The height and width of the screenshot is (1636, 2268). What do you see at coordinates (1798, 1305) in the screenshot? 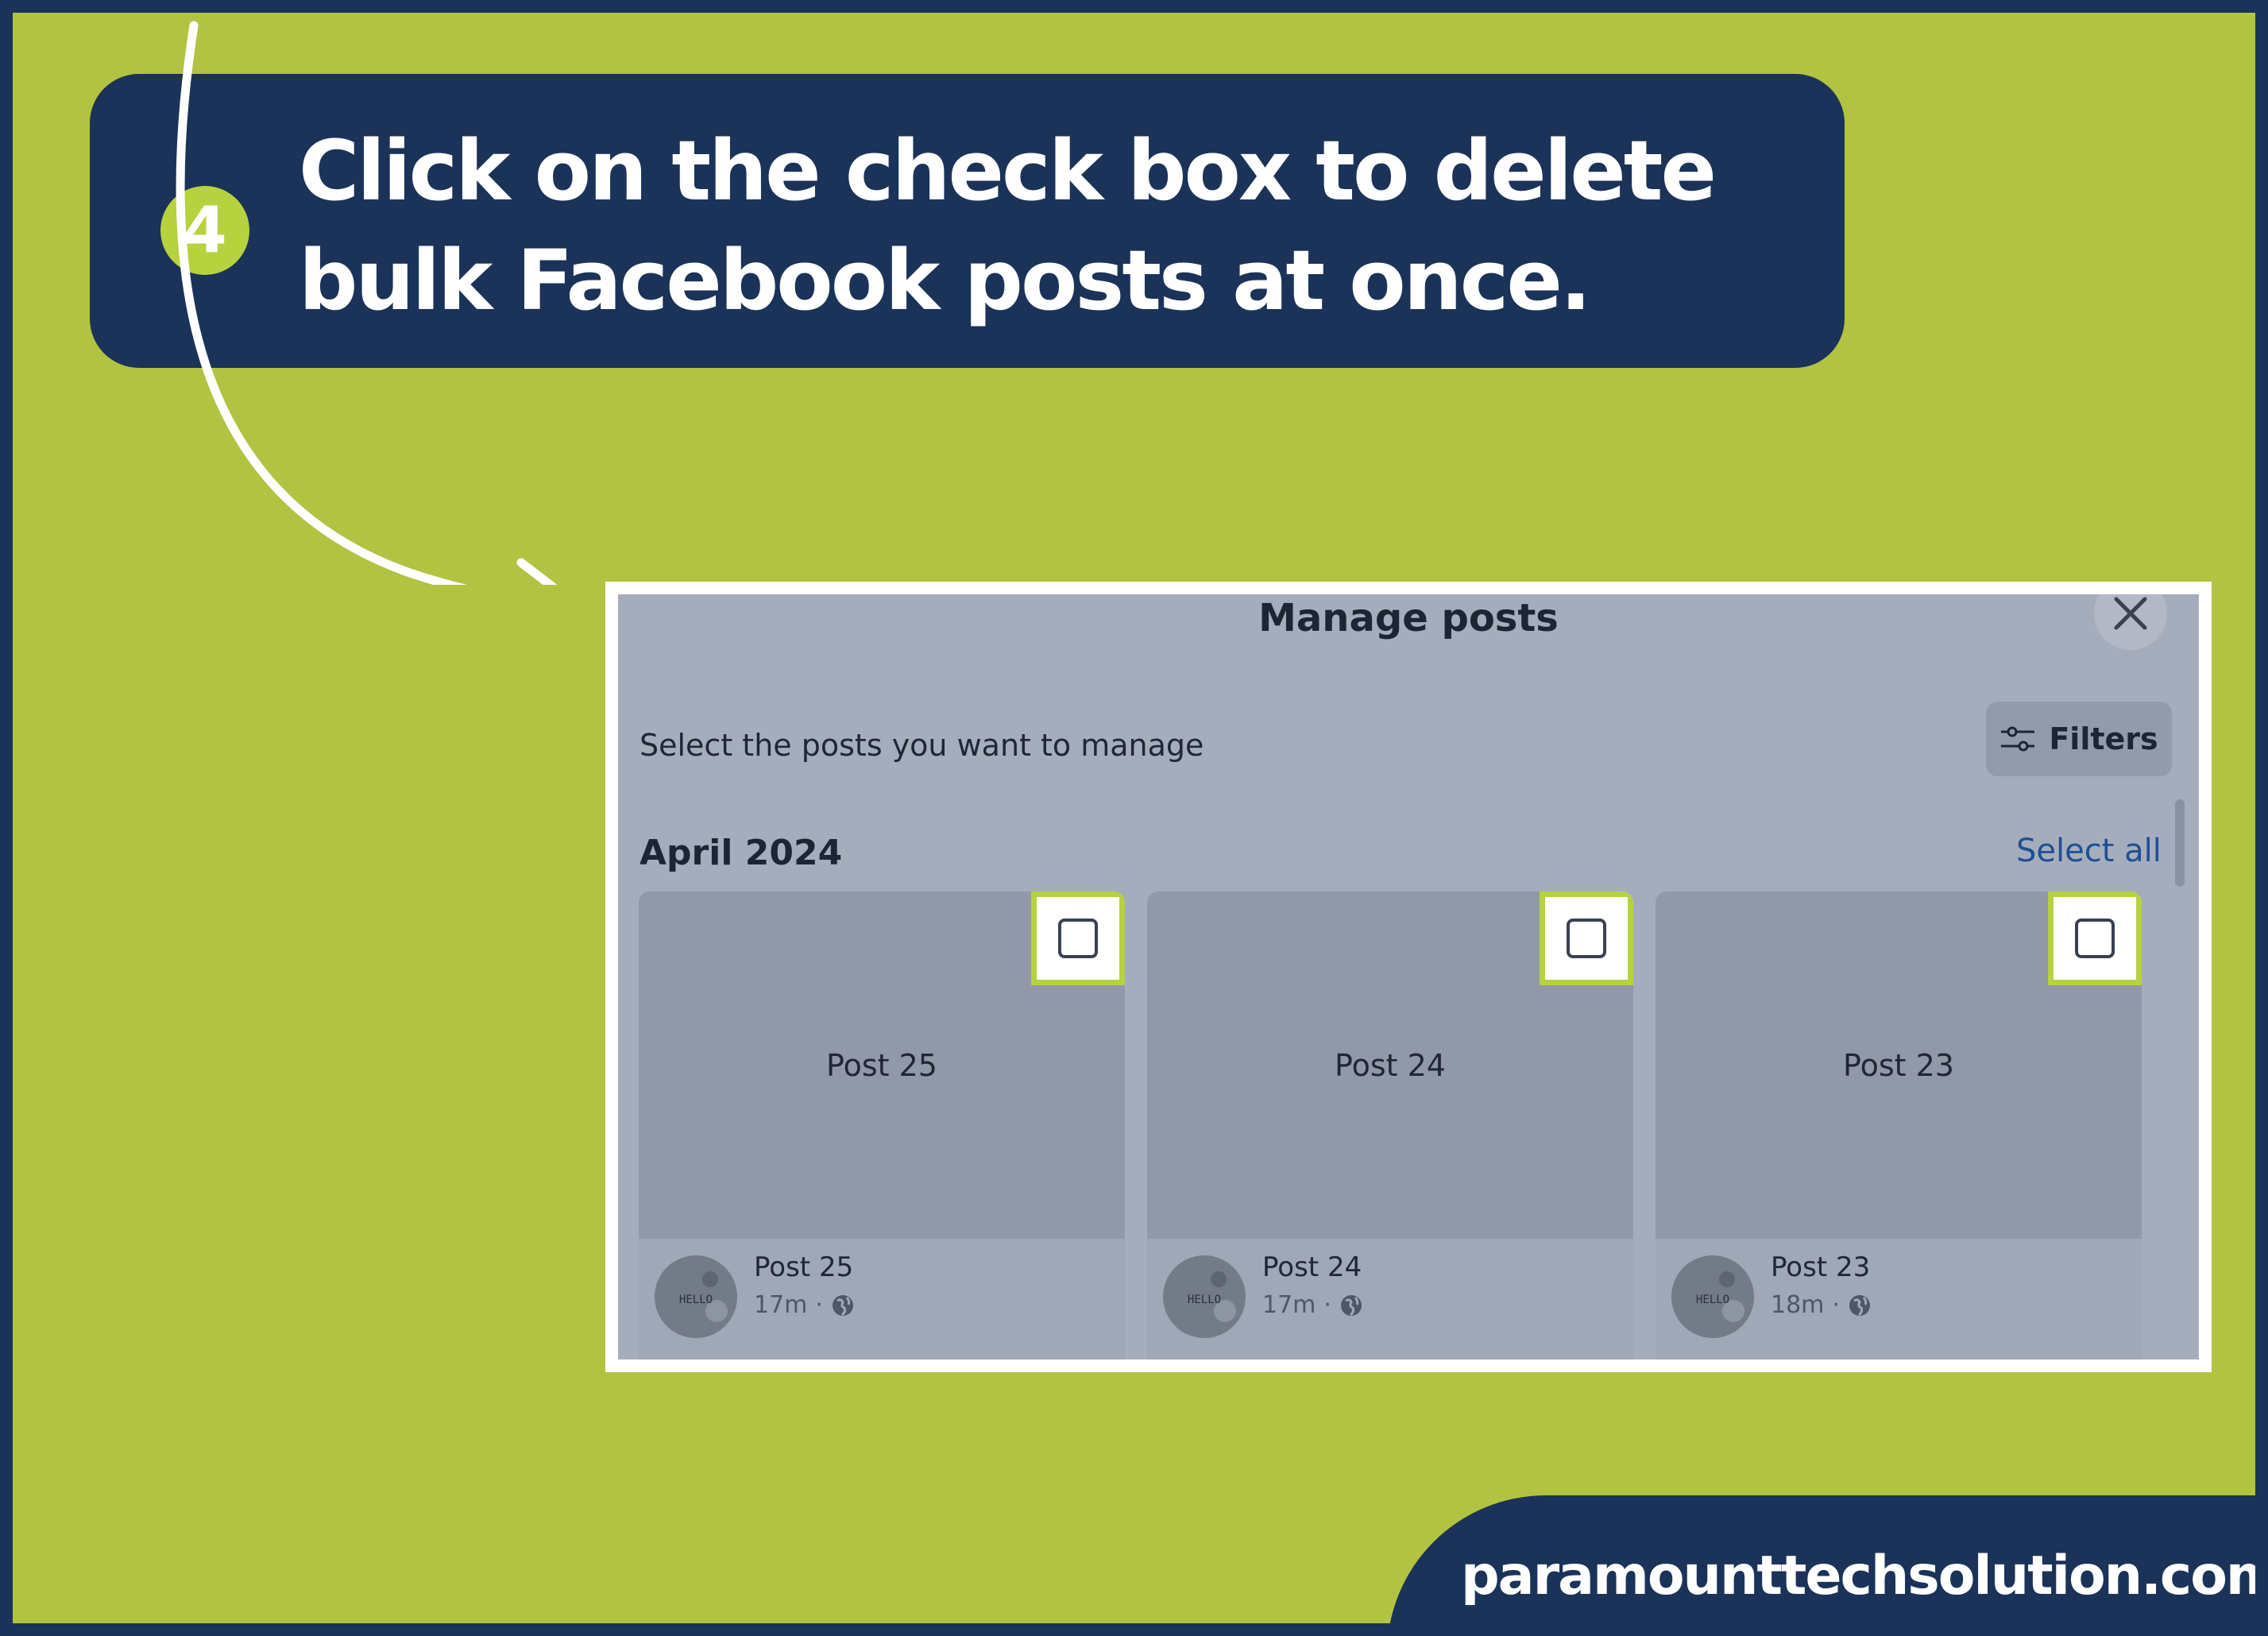
I see `post-time: 18m` at bounding box center [1798, 1305].